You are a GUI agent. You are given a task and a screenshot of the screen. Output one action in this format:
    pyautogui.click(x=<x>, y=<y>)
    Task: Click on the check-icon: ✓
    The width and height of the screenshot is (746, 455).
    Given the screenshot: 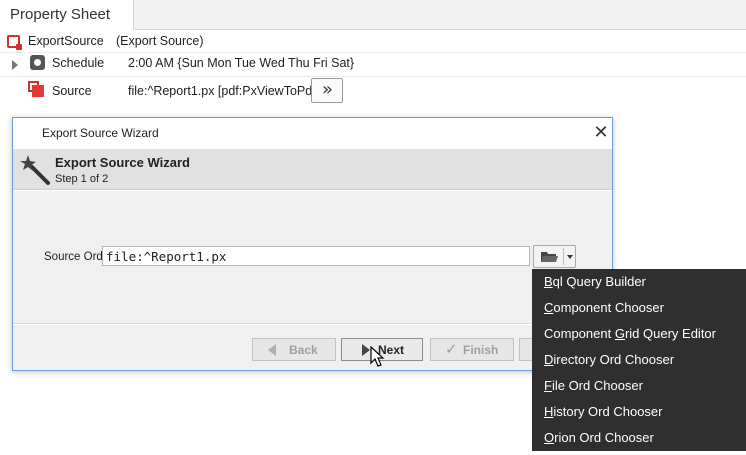 What is the action you would take?
    pyautogui.click(x=451, y=349)
    